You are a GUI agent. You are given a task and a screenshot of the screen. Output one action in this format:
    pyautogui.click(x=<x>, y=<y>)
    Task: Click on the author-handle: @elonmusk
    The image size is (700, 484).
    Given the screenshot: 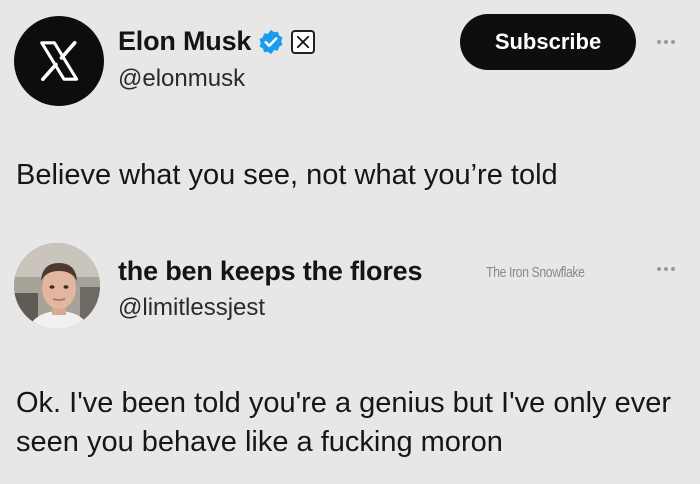 What is the action you would take?
    pyautogui.click(x=181, y=79)
    